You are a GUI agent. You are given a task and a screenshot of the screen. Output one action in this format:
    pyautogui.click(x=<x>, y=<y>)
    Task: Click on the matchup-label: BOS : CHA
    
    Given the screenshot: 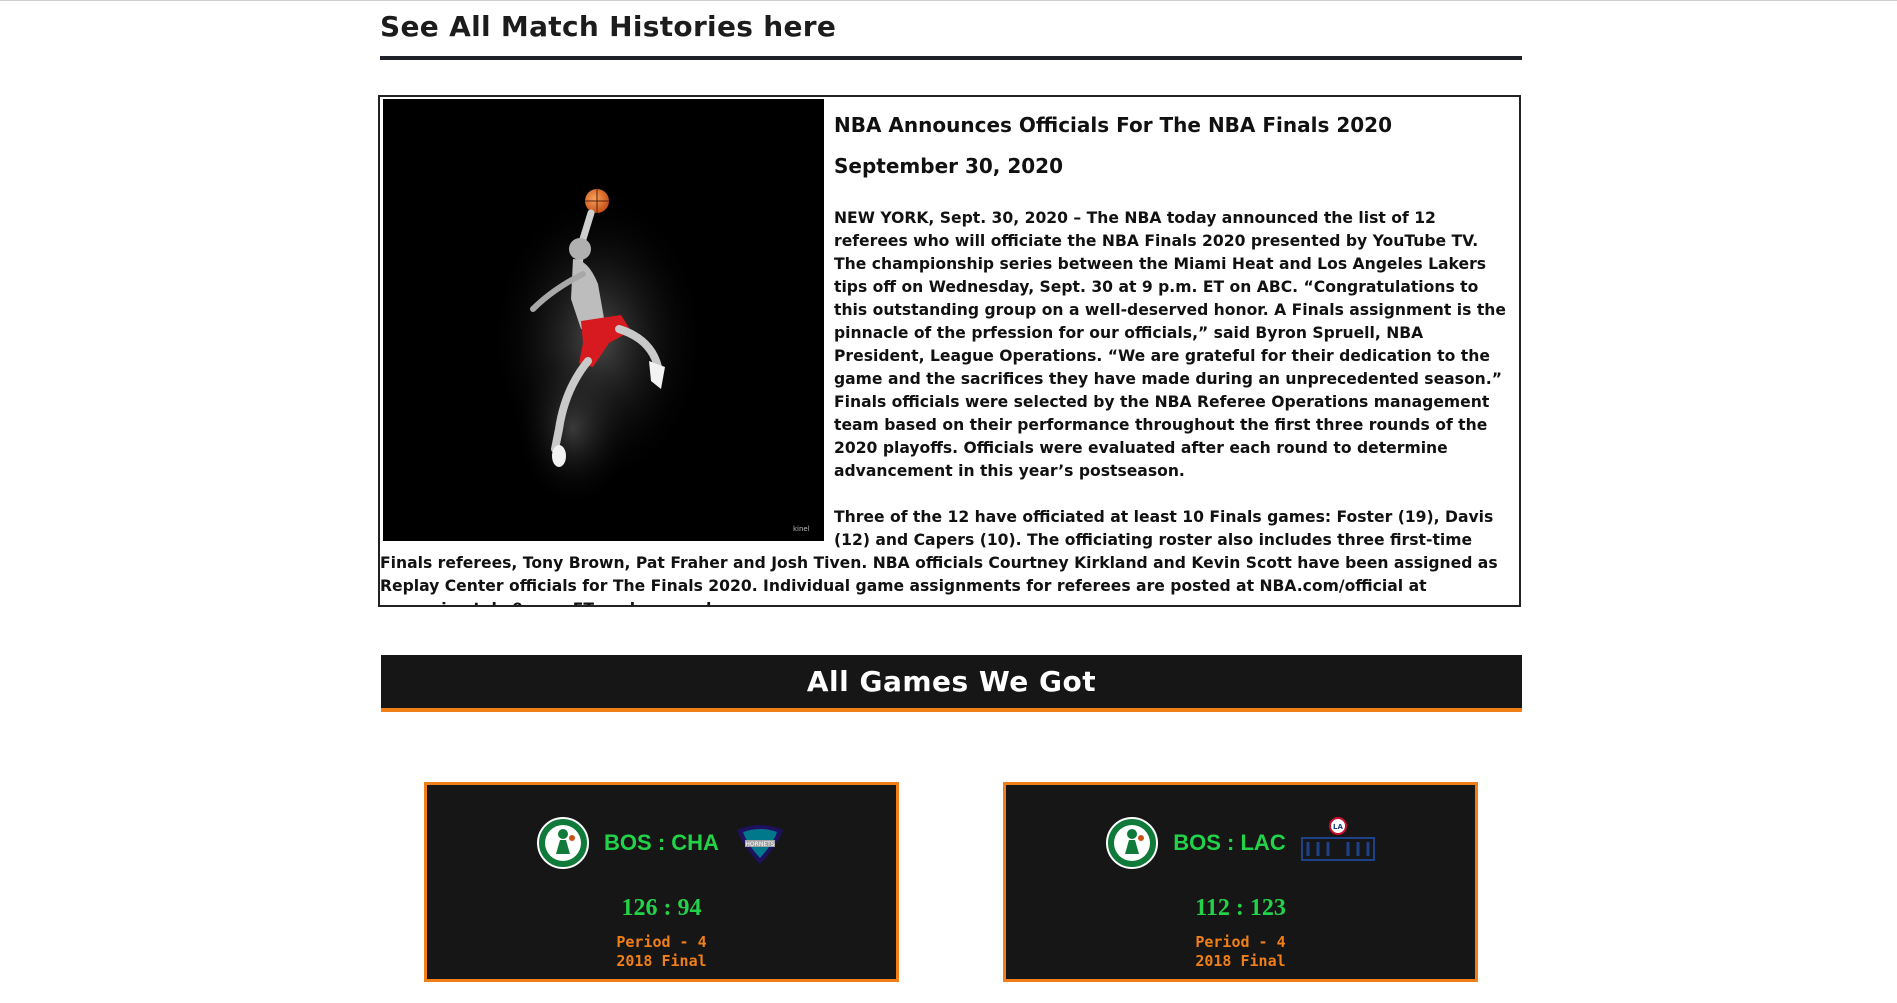 What is the action you would take?
    pyautogui.click(x=661, y=842)
    